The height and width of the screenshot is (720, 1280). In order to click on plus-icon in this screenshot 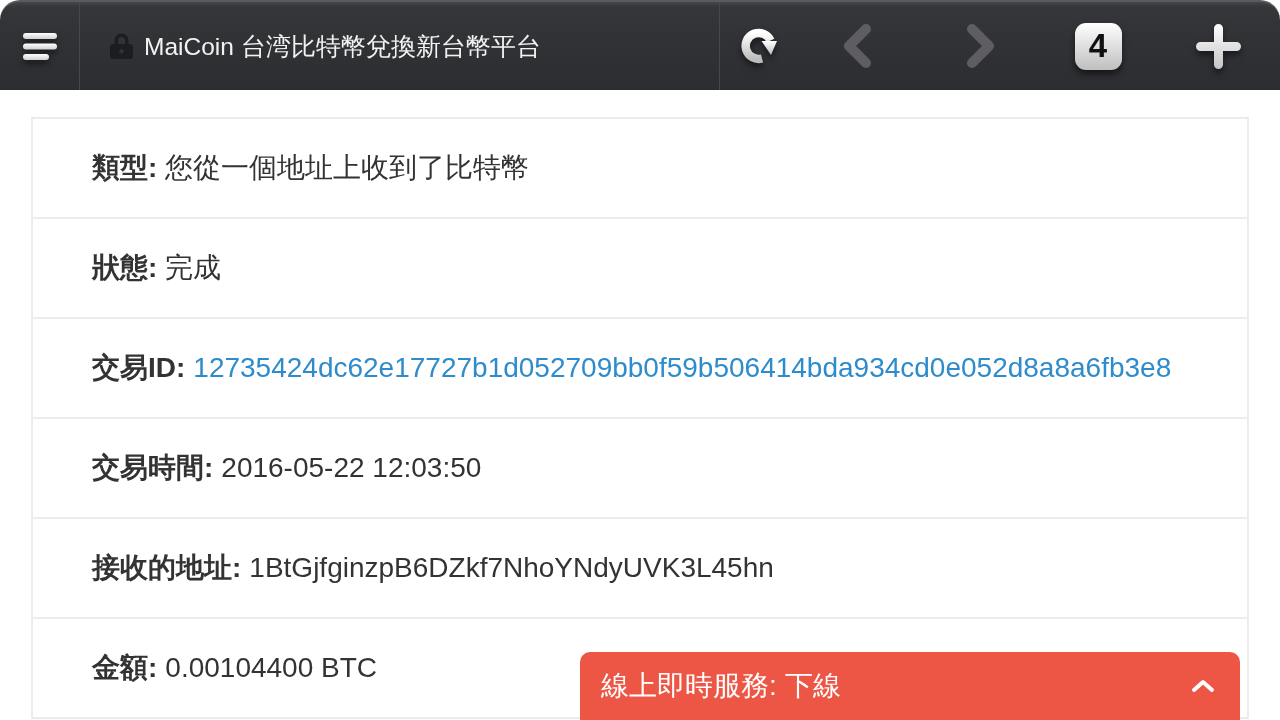, I will do `click(1218, 46)`.